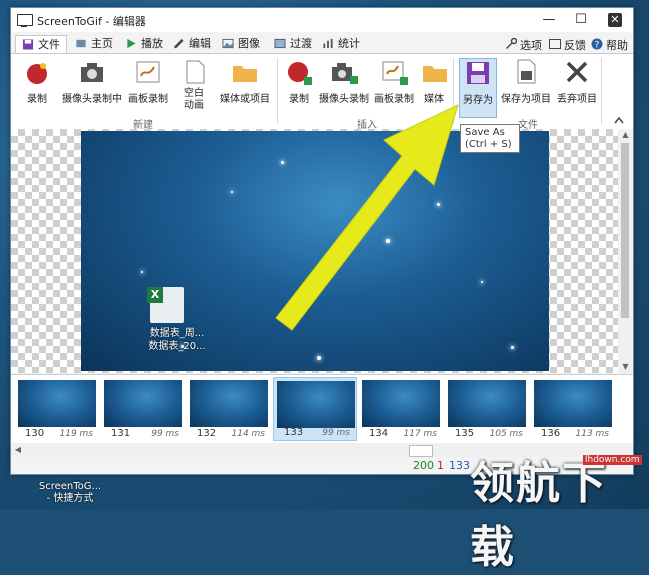 Image resolution: width=649 pixels, height=575 pixels. I want to click on collapse-ribbon-icon, so click(619, 120).